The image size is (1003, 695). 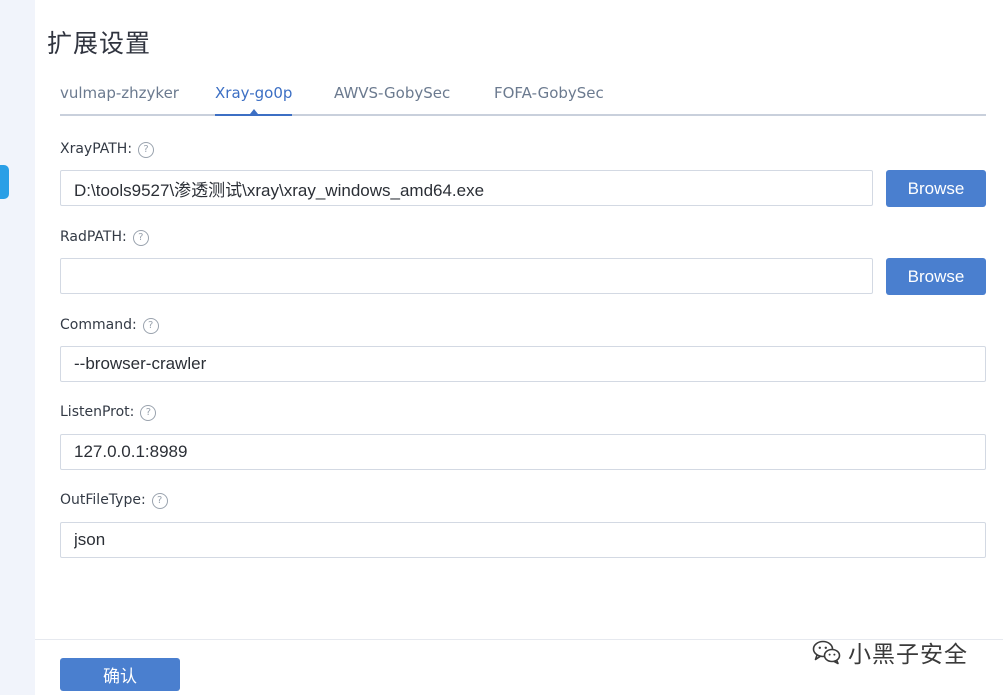 I want to click on listen-port-label-text: ListenProt:, so click(x=97, y=412).